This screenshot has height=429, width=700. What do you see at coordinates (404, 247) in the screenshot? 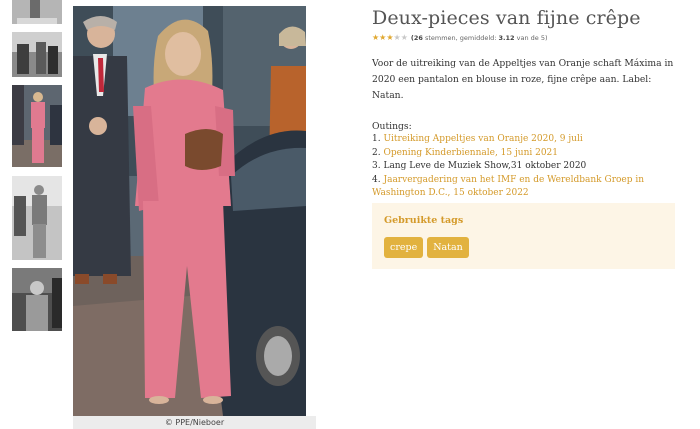
I see `tag-crepe: crepe` at bounding box center [404, 247].